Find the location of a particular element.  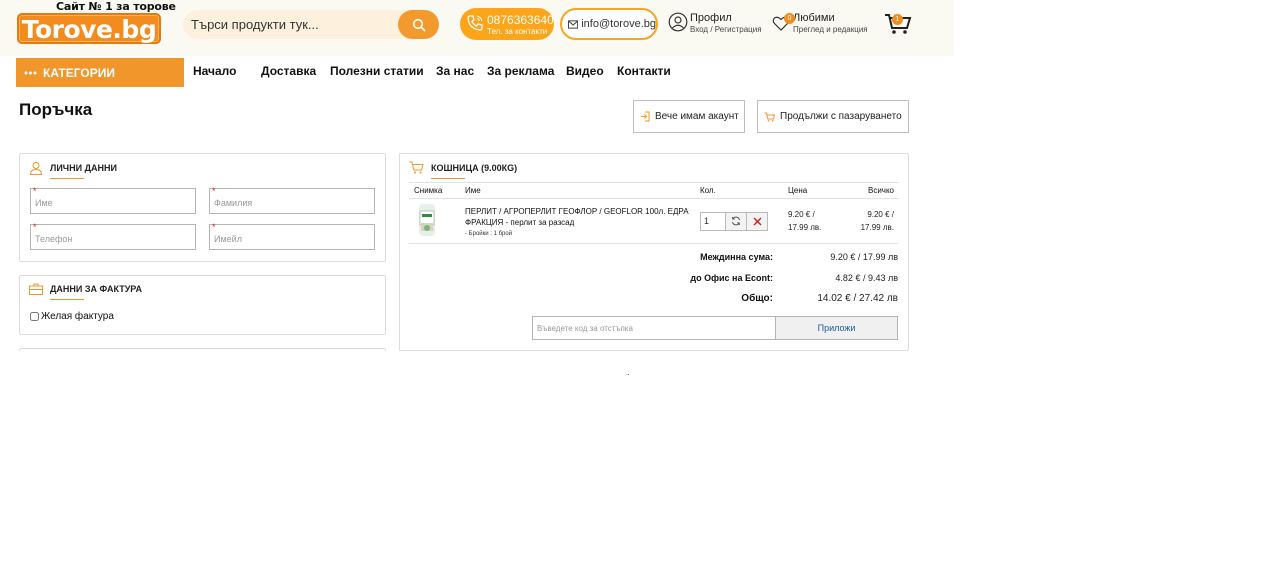

product-meta: - Бройки : 1 брой is located at coordinates (489, 233).